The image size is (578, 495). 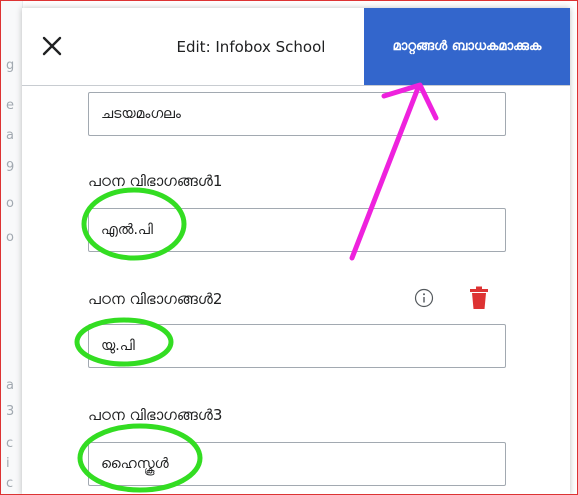 I want to click on field-label-classes1: പഠന വിഭാഗങ്ങൾ1, so click(x=155, y=181).